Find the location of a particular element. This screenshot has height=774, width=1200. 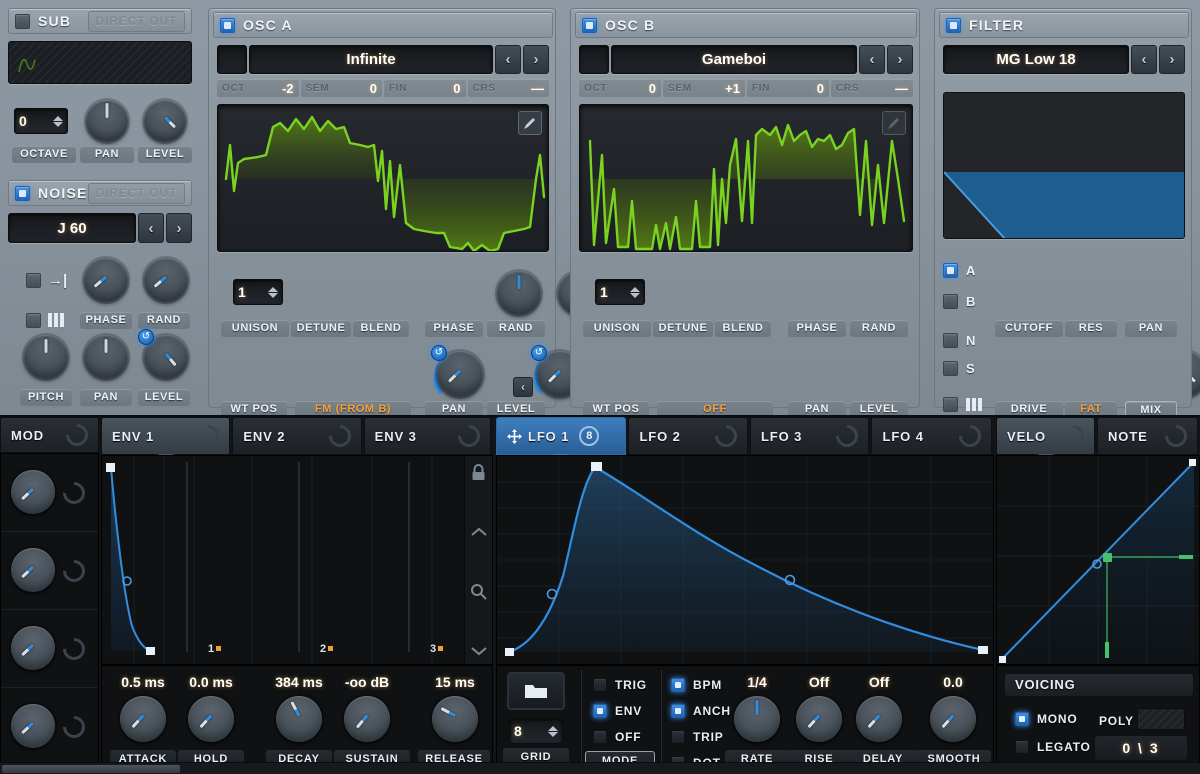

osc-b-oct-field: OCT 0 is located at coordinates (620, 88).